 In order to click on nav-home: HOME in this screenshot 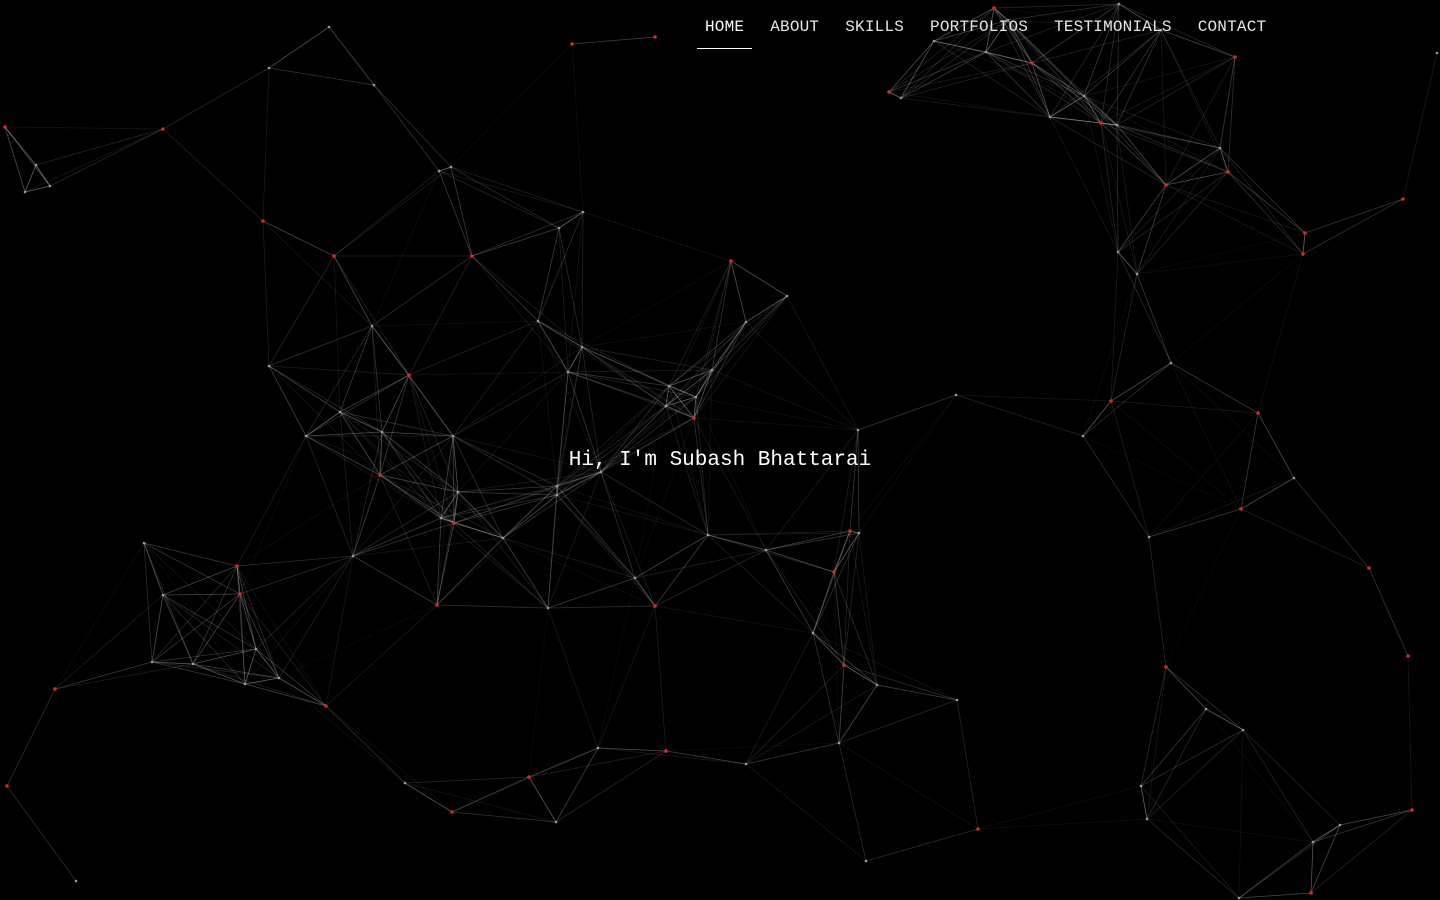, I will do `click(725, 24)`.